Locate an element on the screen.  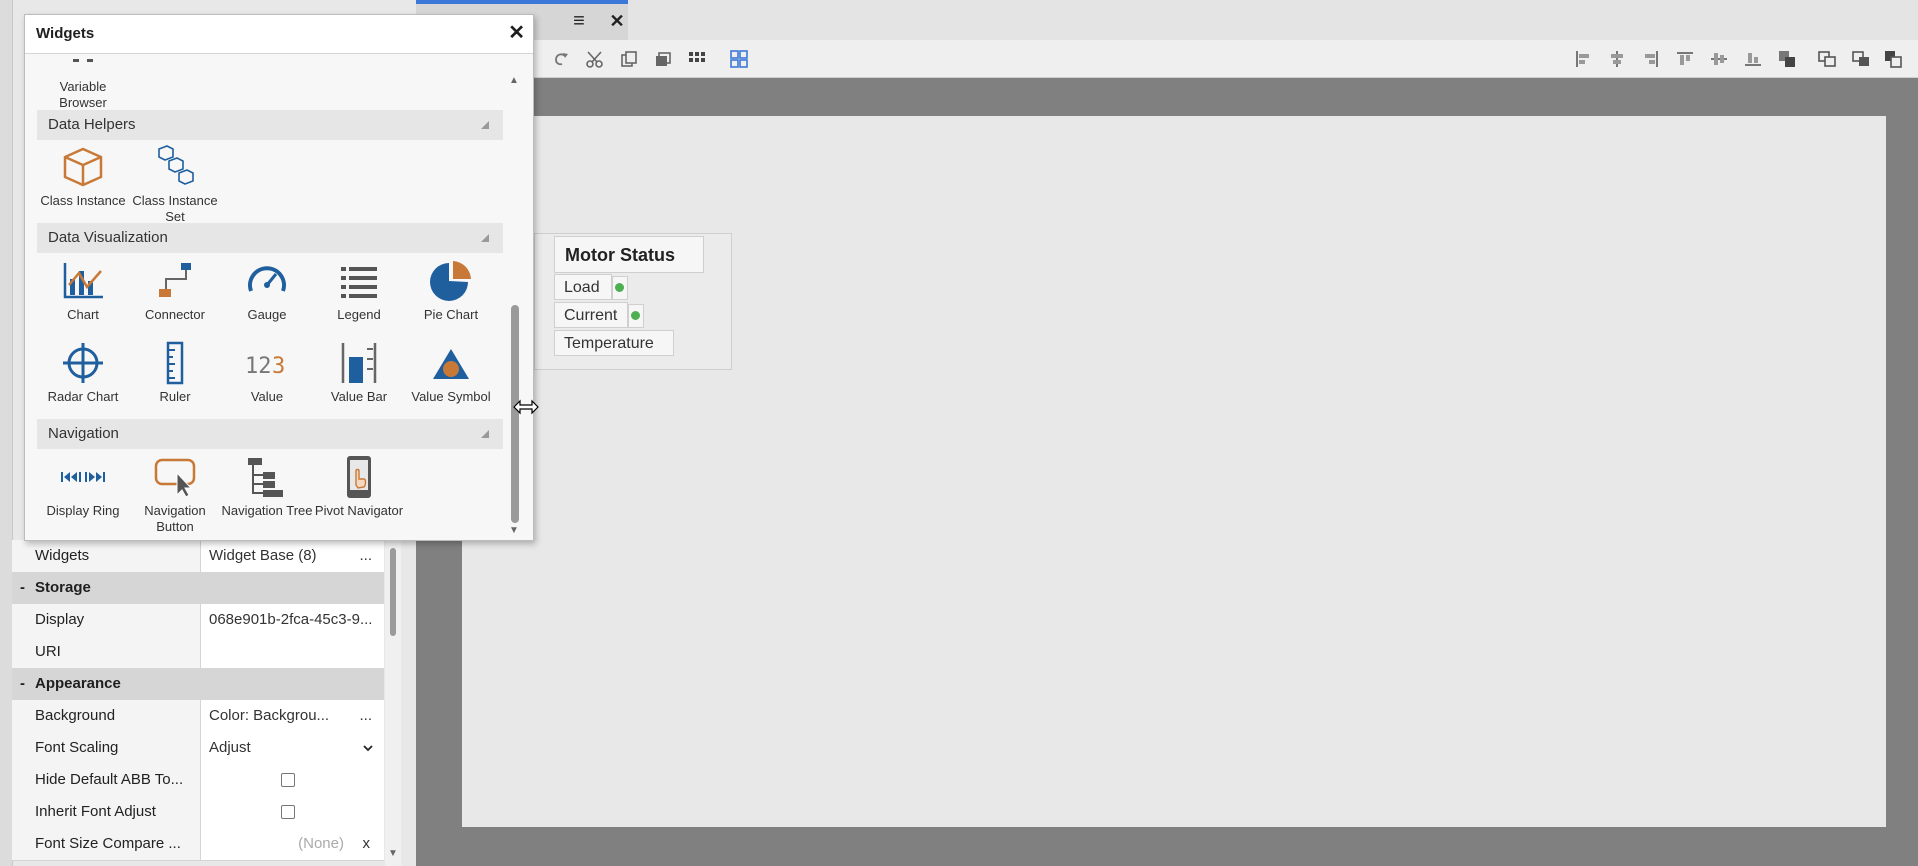
copy-icon is located at coordinates (629, 59).